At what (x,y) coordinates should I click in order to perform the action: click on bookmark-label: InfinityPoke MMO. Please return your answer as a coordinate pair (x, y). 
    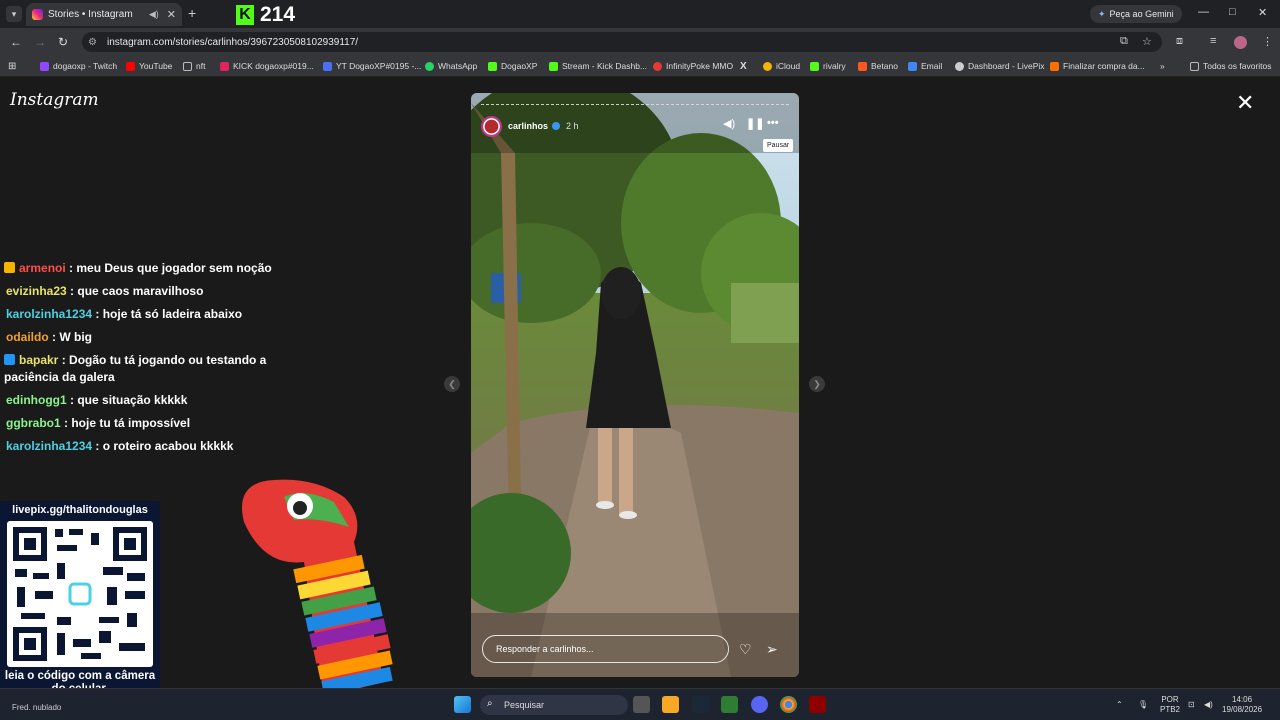
    Looking at the image, I should click on (700, 66).